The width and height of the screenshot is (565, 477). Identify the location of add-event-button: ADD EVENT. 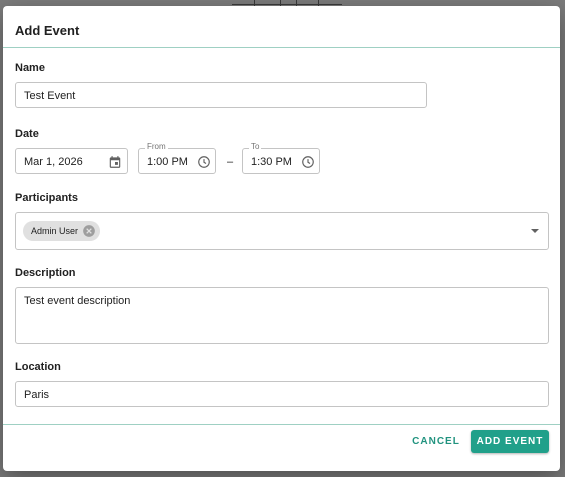
(510, 441).